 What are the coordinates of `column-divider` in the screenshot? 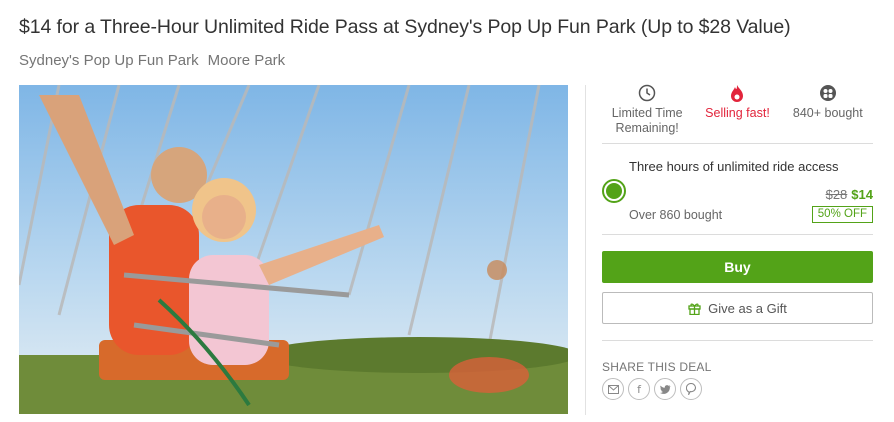 It's located at (585, 250).